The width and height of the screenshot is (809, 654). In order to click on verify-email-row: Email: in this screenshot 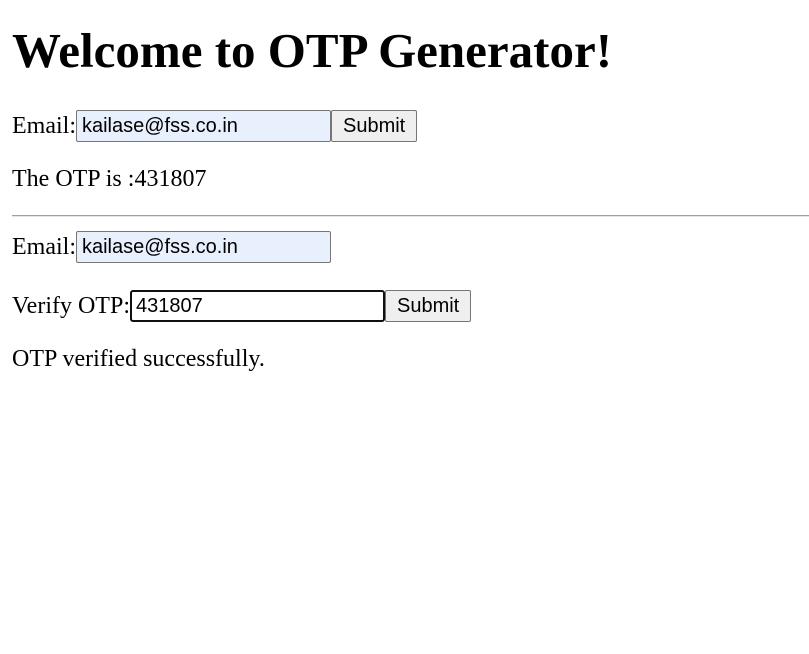, I will do `click(171, 247)`.